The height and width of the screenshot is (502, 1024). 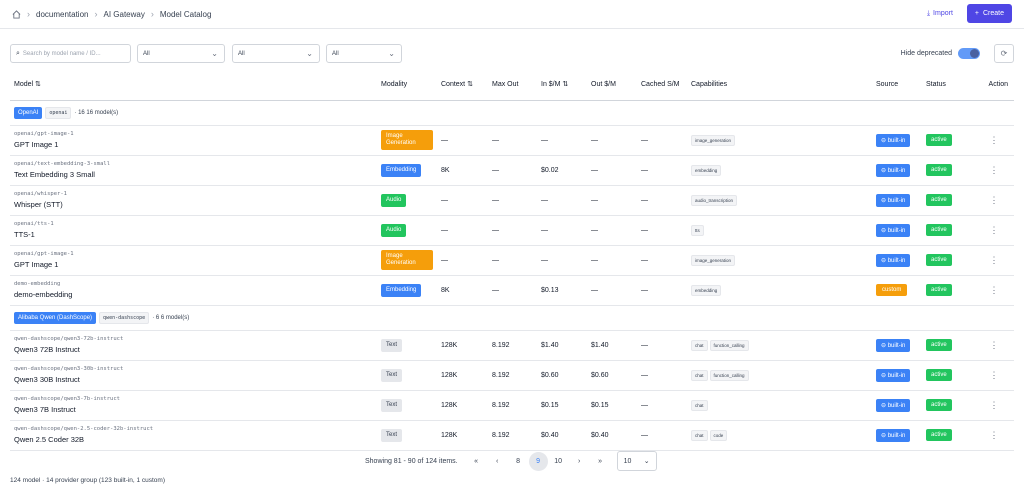 What do you see at coordinates (69, 369) in the screenshot?
I see `model-id: qwen-dashscope/qwen3-30b-instruct` at bounding box center [69, 369].